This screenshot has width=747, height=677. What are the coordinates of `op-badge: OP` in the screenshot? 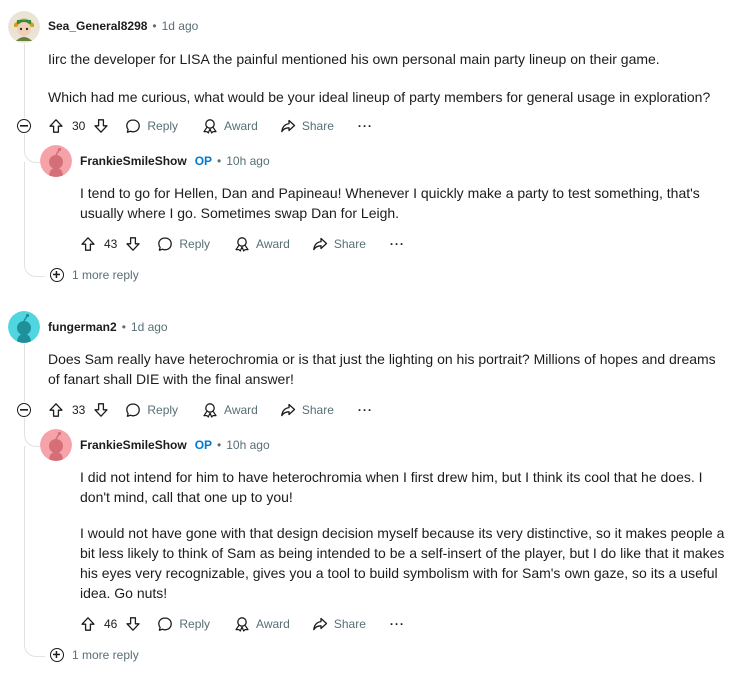 It's located at (203, 161).